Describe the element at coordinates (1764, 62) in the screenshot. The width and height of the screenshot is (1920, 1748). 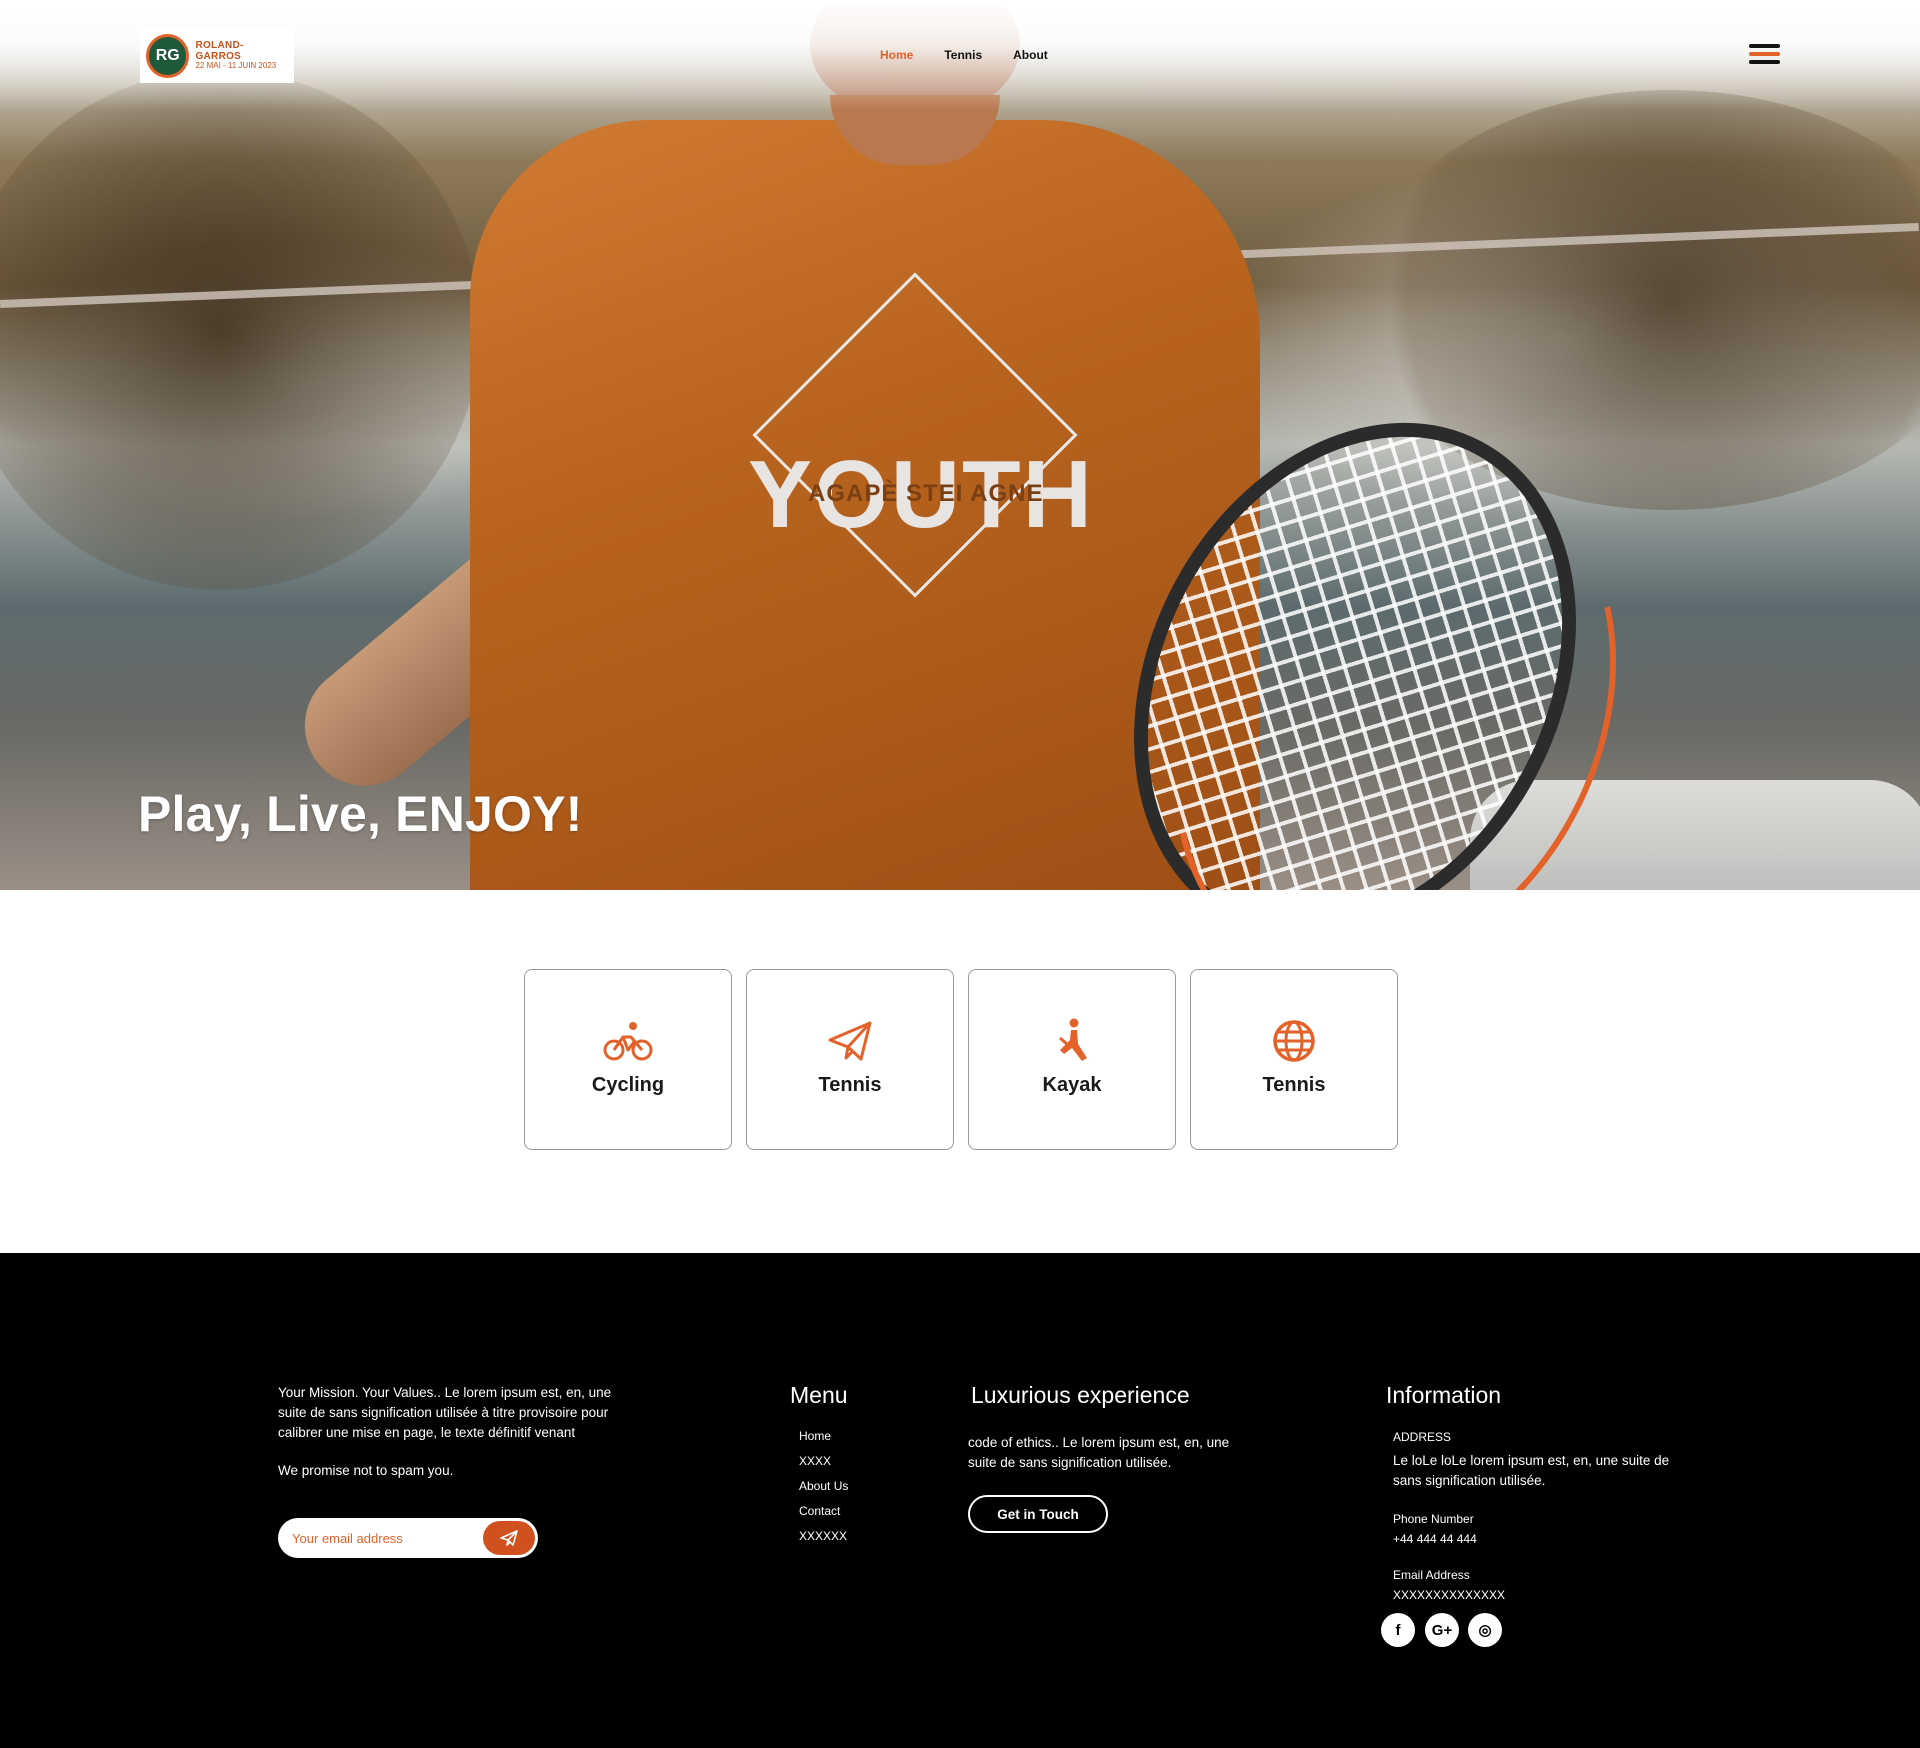
I see `hamburger-line-bottom` at that location.